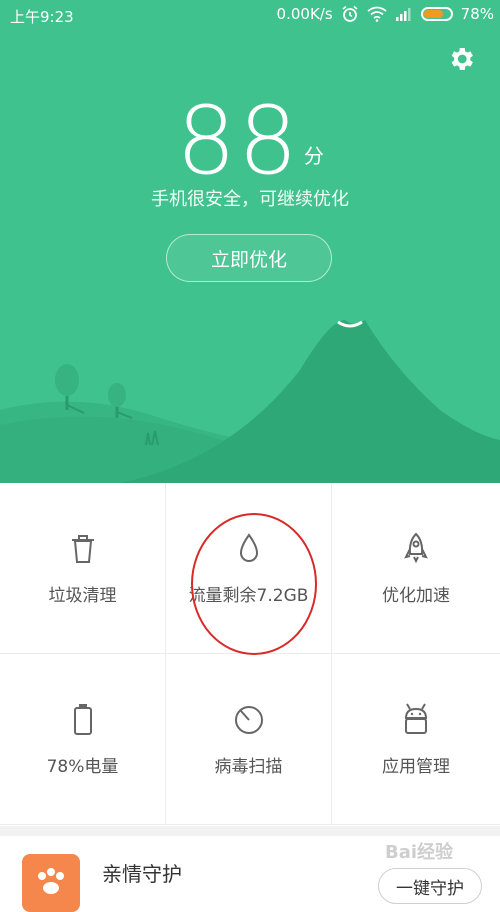 The height and width of the screenshot is (912, 500). What do you see at coordinates (142, 874) in the screenshot?
I see `family-guard-title: 亲情守护` at bounding box center [142, 874].